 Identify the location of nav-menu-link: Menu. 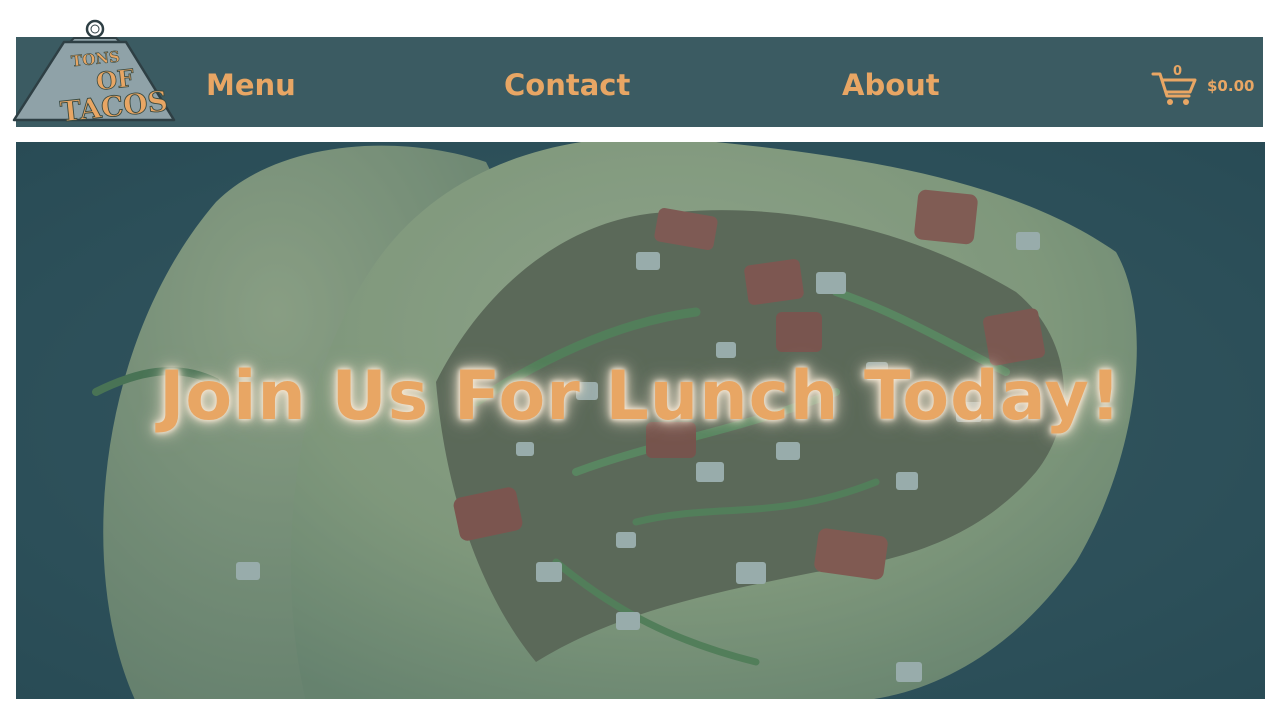
(251, 85).